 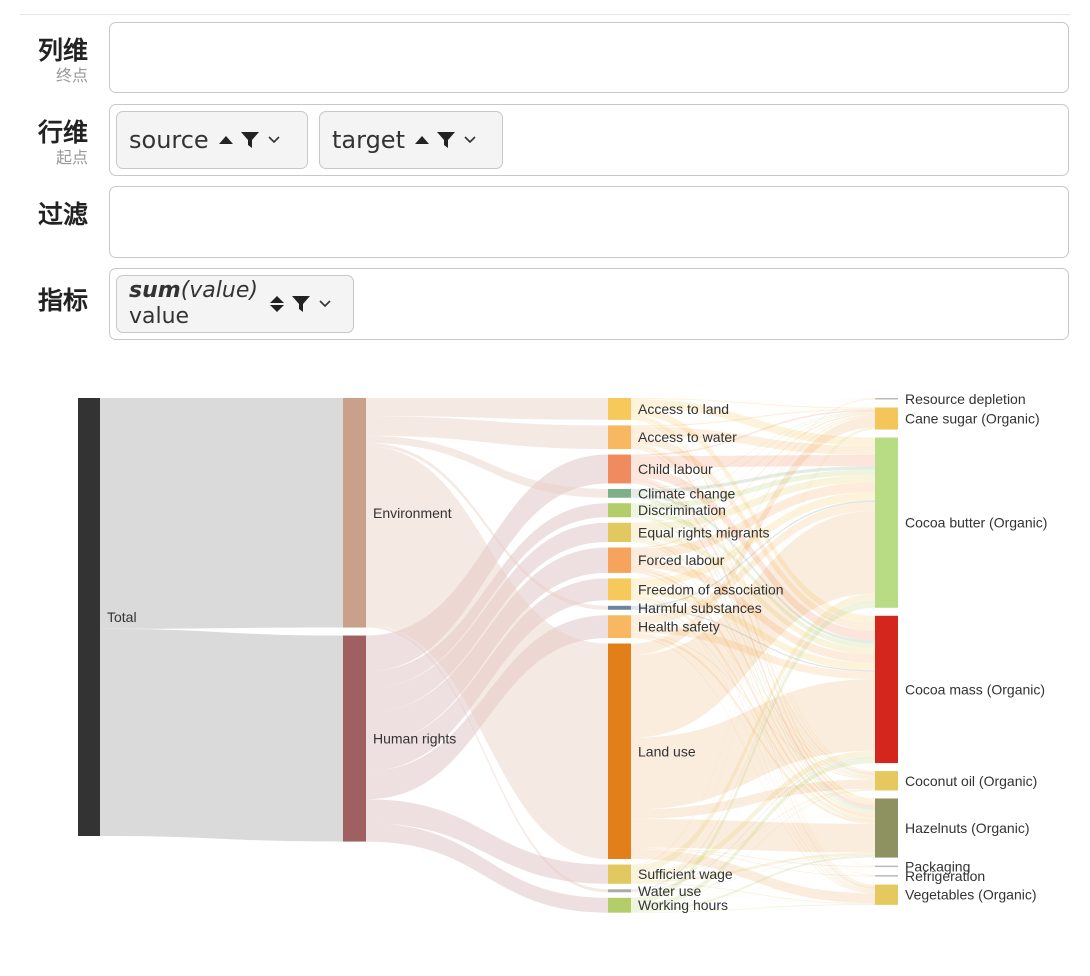 I want to click on sankey-node-label: Environment, so click(x=412, y=513).